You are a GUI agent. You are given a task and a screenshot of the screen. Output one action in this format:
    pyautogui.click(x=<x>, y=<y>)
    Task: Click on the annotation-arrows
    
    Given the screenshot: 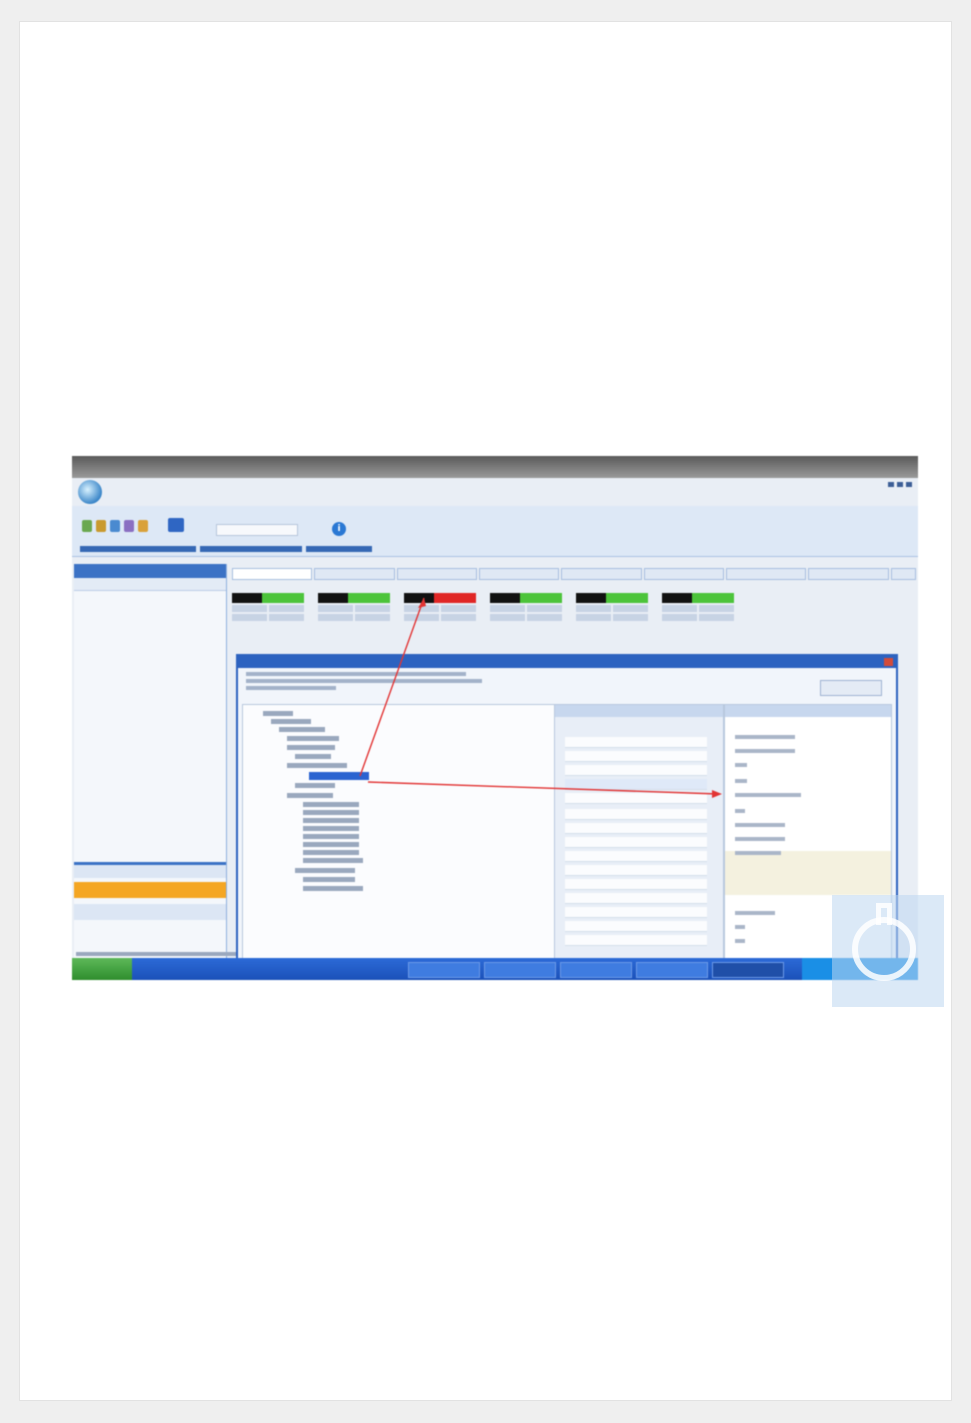 What is the action you would take?
    pyautogui.click(x=540, y=697)
    